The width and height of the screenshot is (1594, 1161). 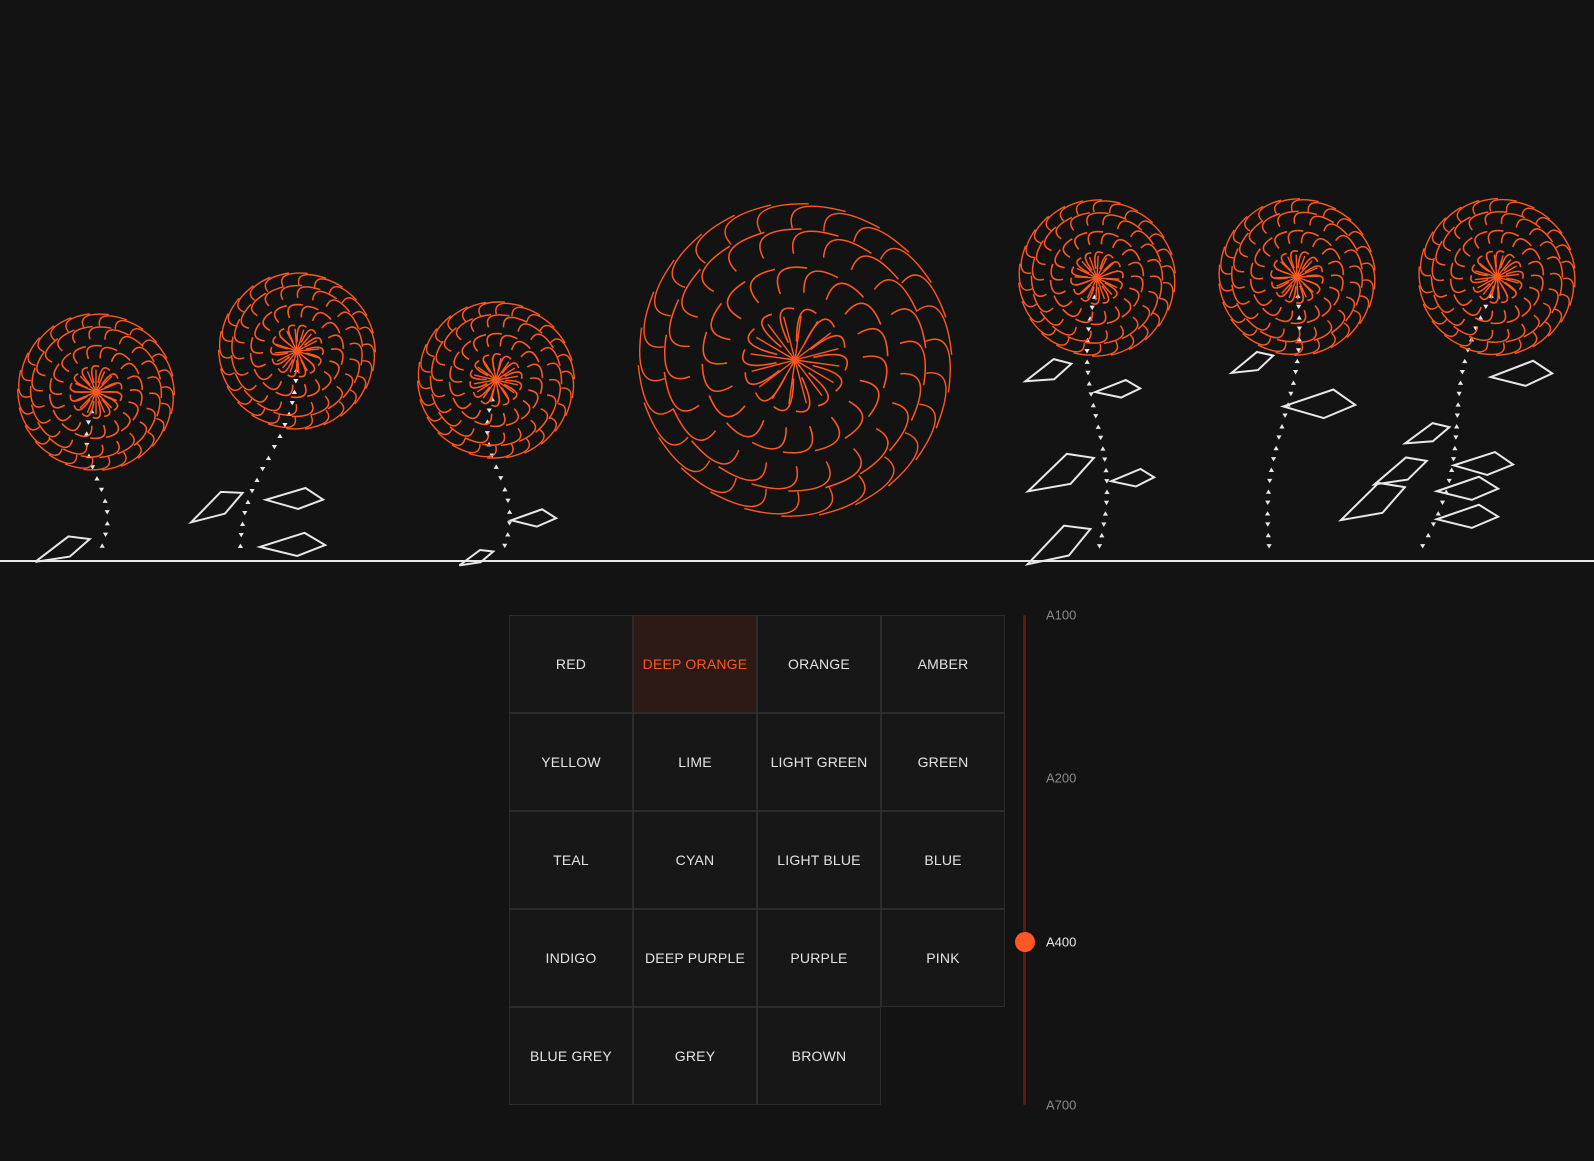 What do you see at coordinates (695, 762) in the screenshot?
I see `color-swatch-lime: LIME` at bounding box center [695, 762].